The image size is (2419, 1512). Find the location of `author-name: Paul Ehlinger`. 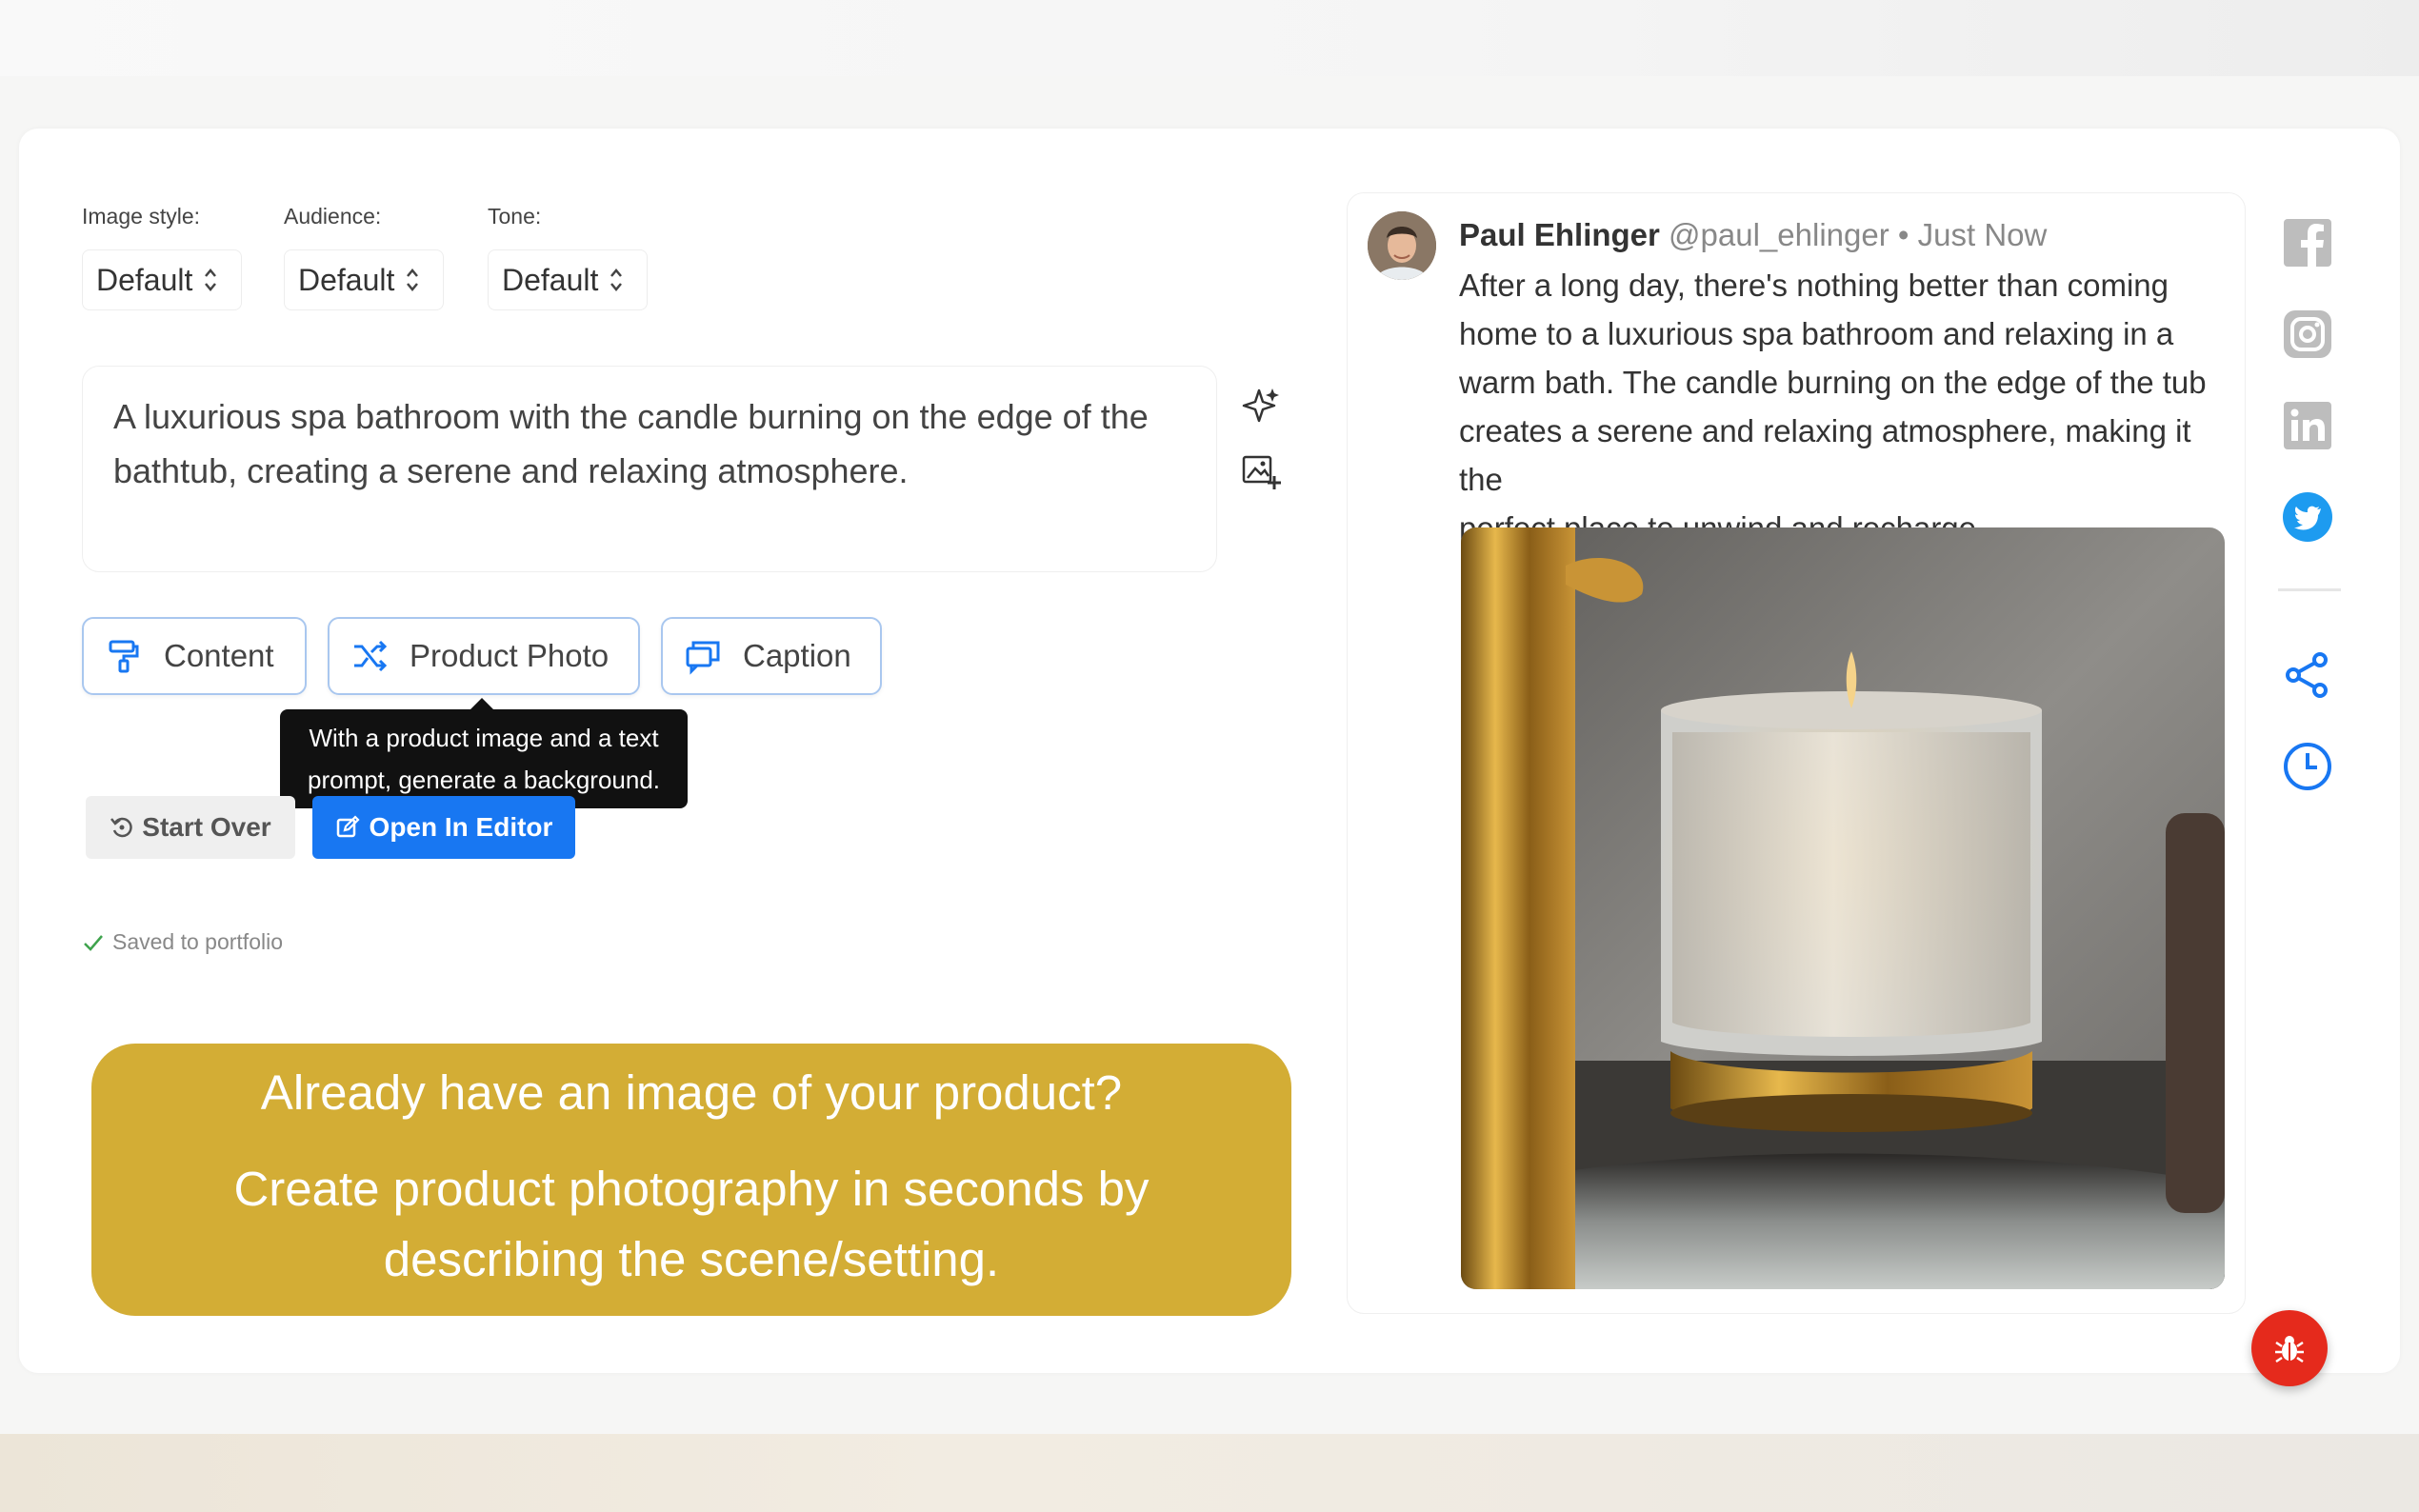

author-name: Paul Ehlinger is located at coordinates (1559, 234).